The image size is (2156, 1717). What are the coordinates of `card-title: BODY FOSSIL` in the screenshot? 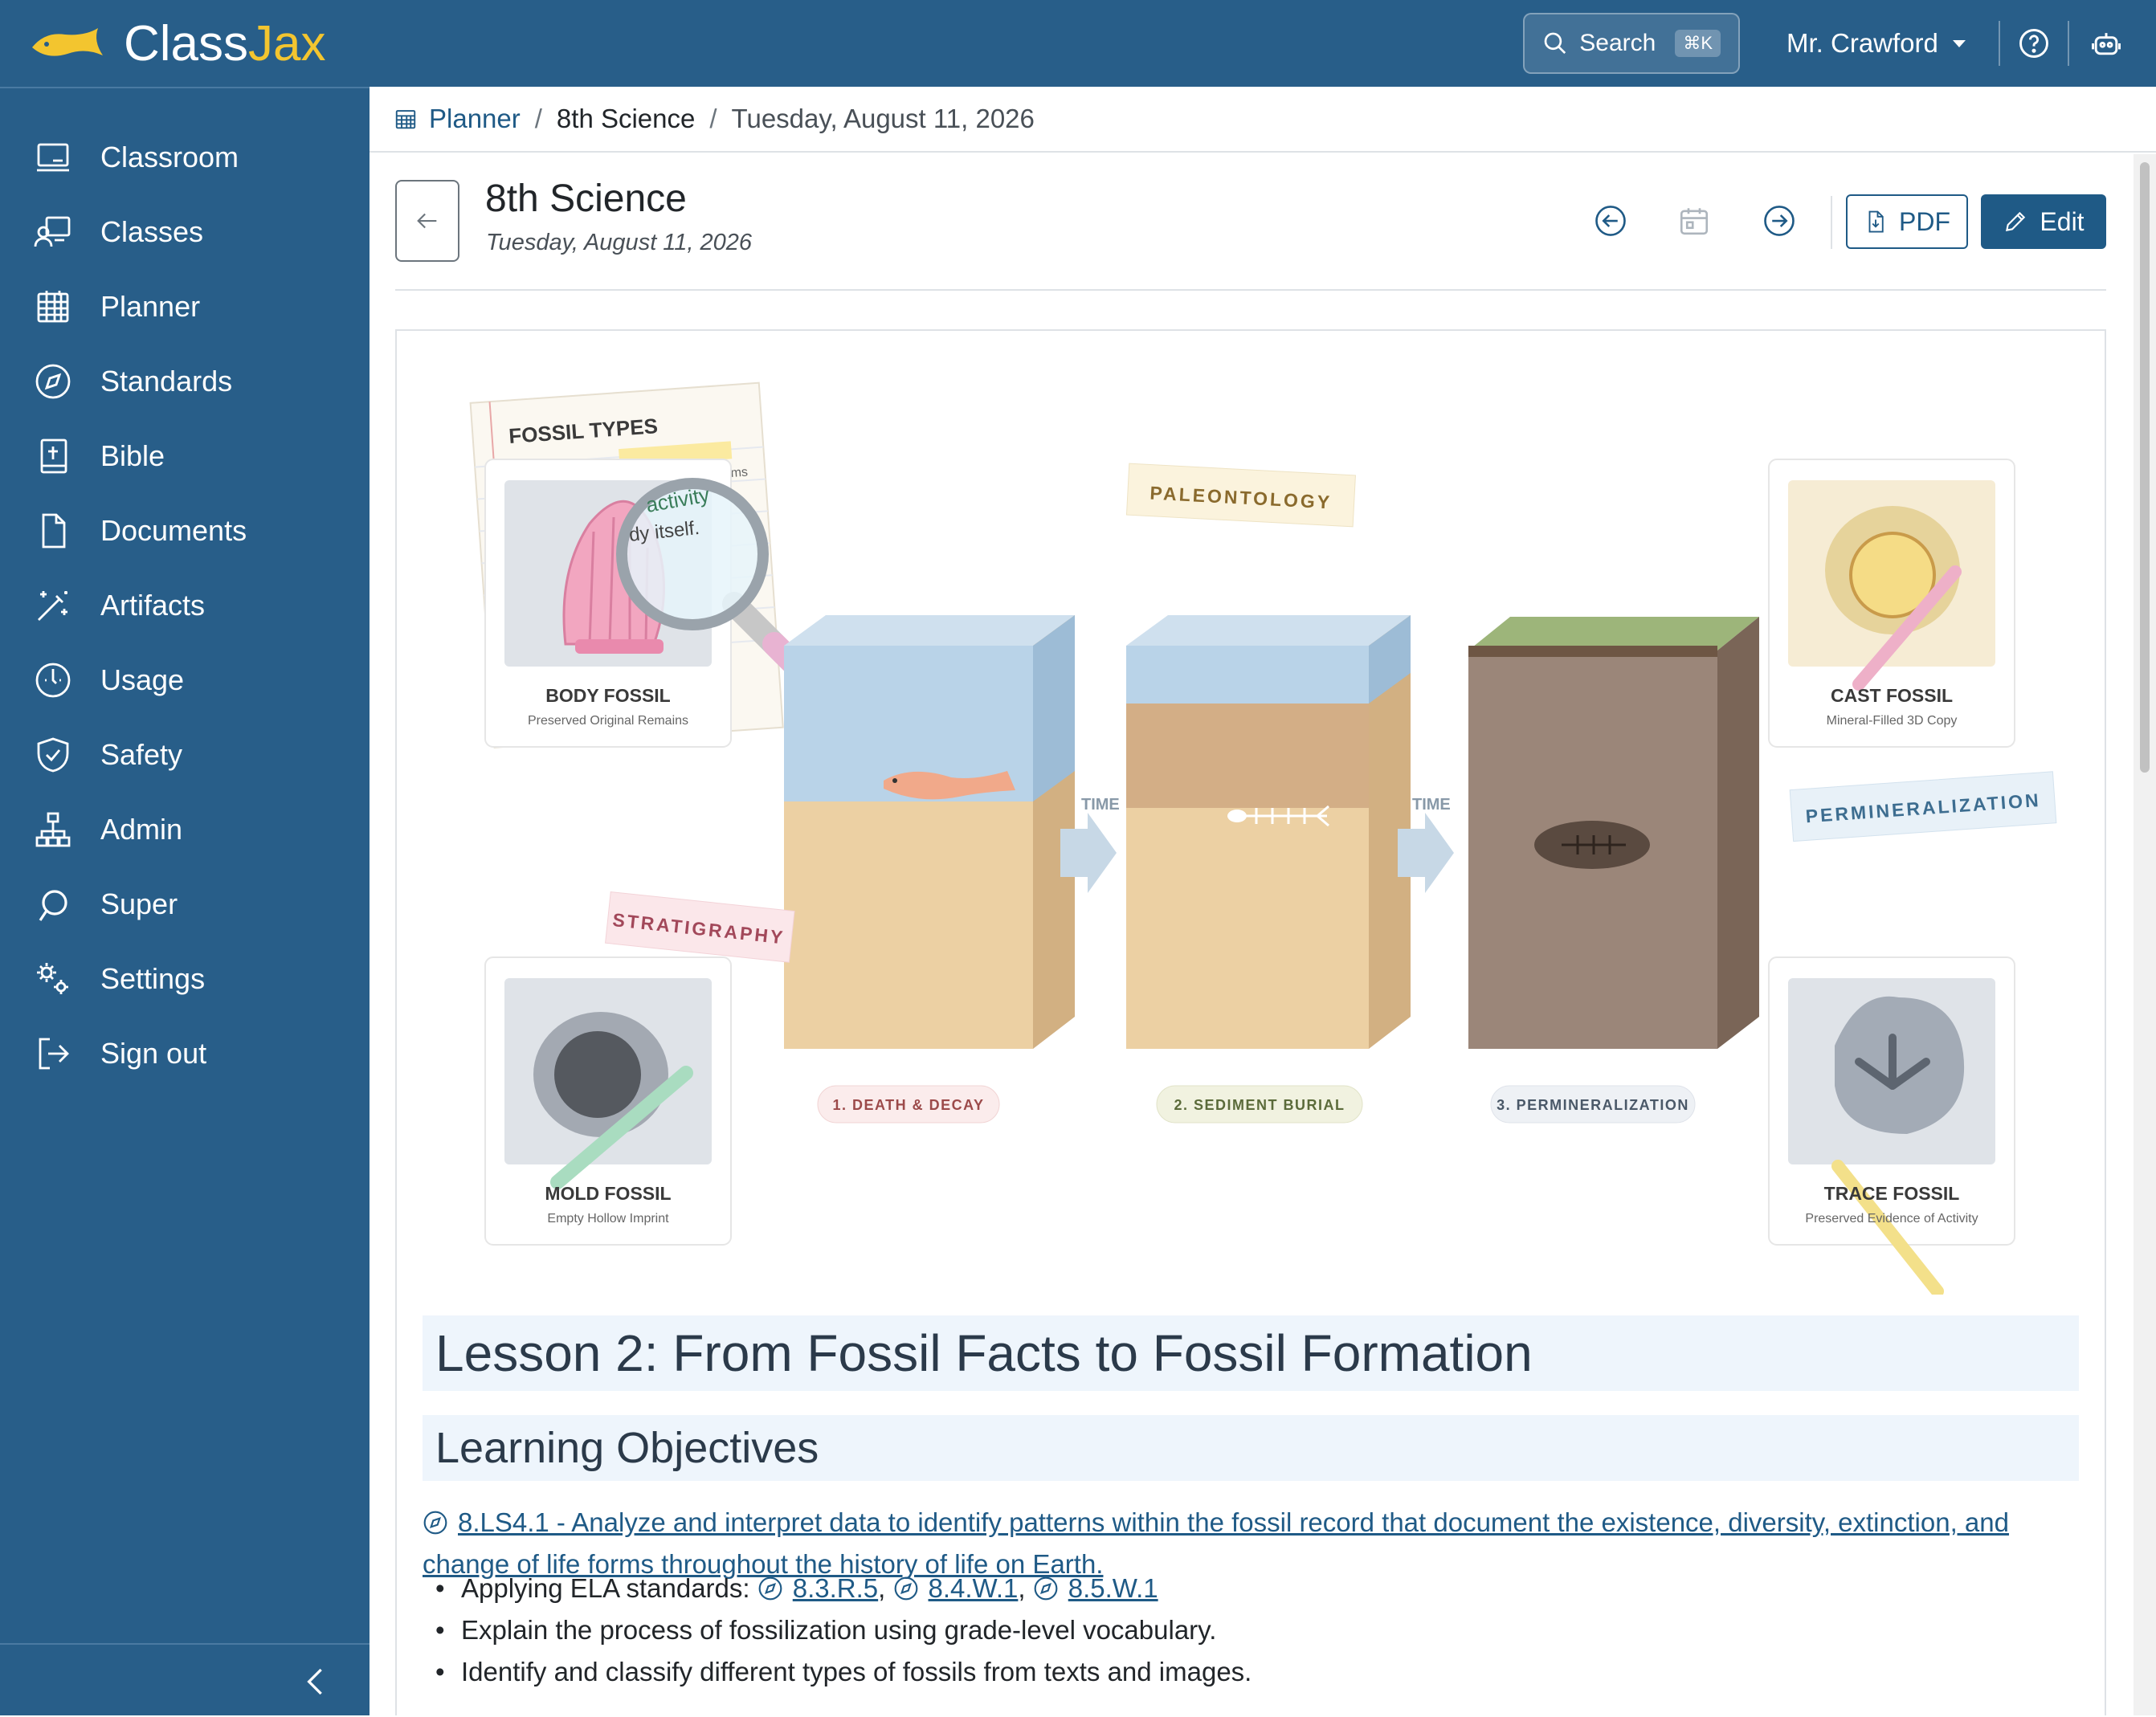 It's located at (608, 696).